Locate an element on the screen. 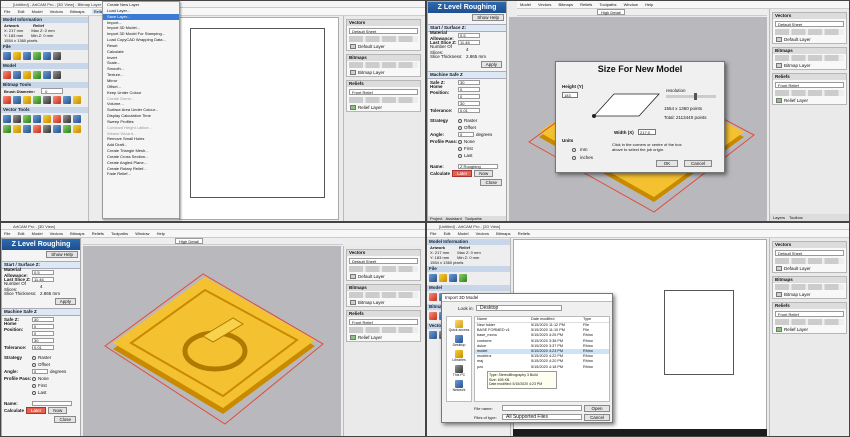 The image size is (850, 437). q3-profile-last-radio is located at coordinates (34, 392).